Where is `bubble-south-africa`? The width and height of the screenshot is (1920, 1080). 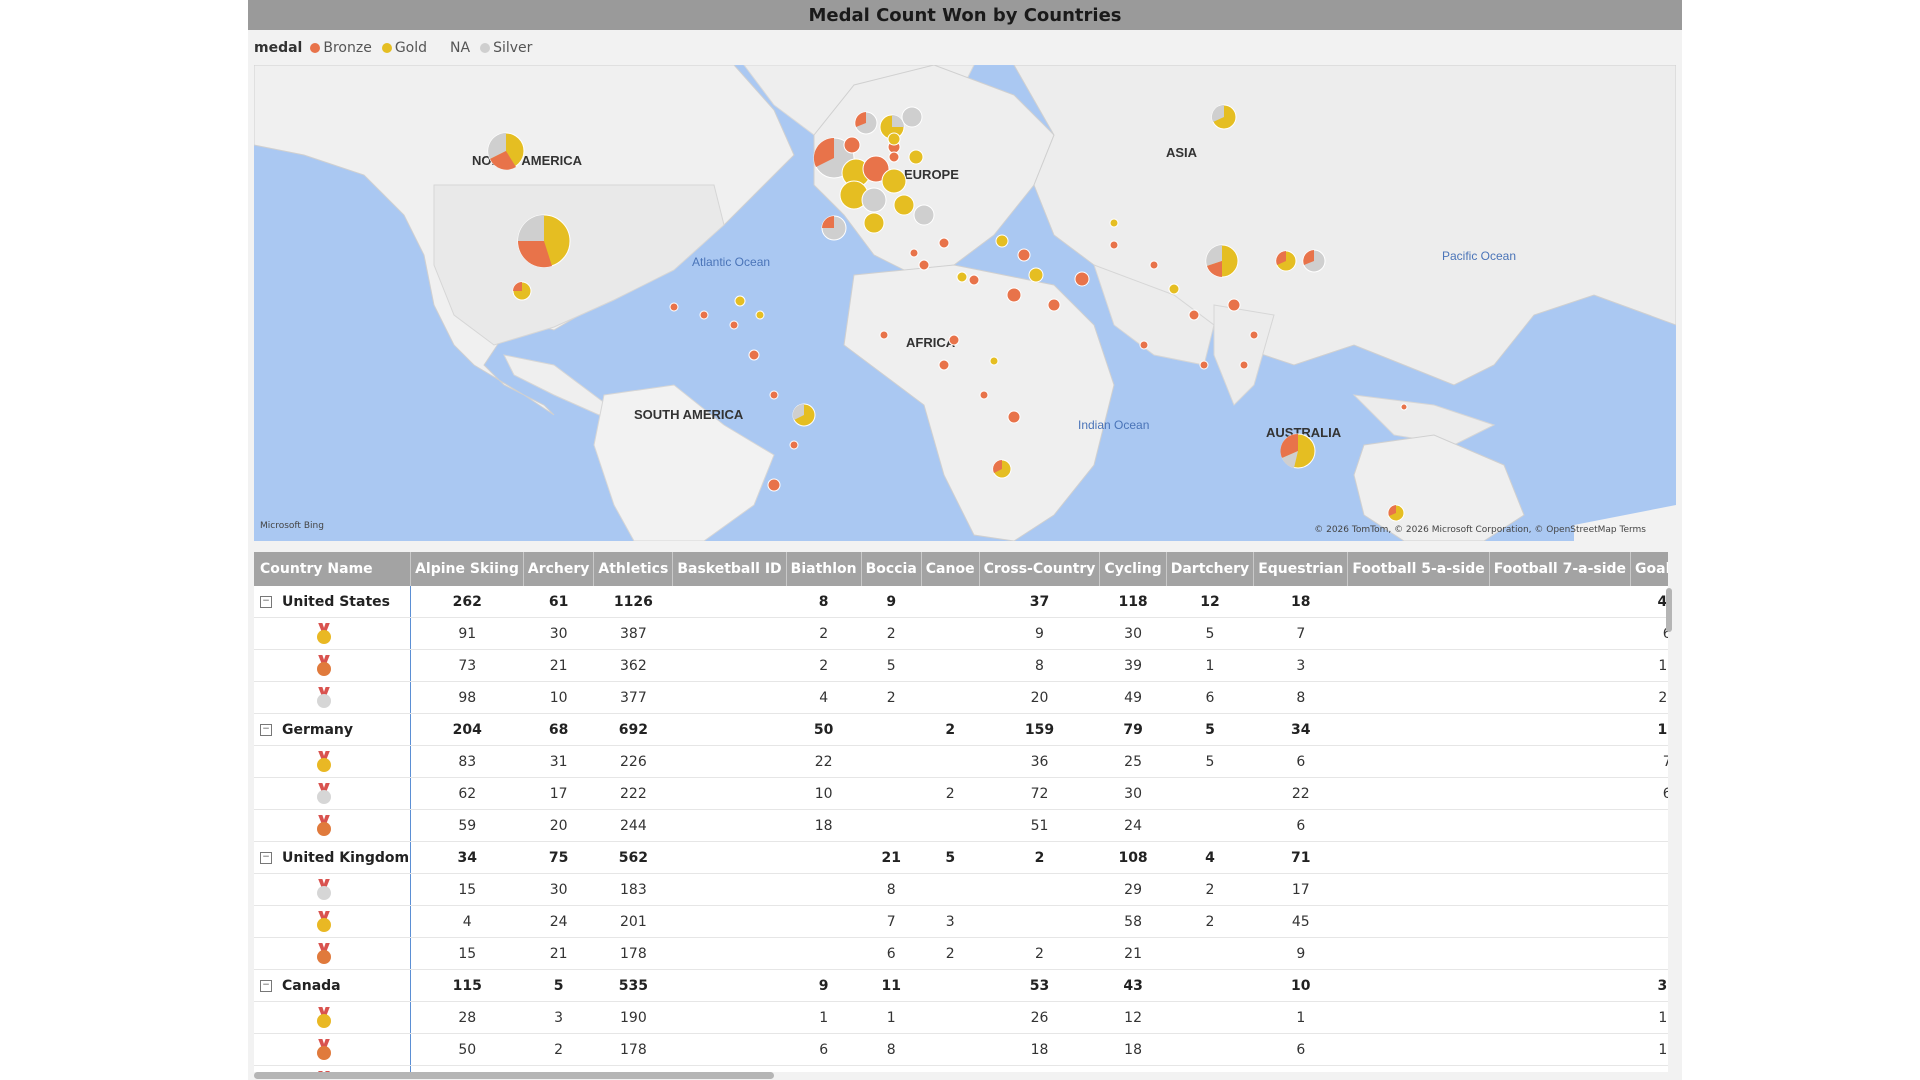 bubble-south-africa is located at coordinates (1002, 469).